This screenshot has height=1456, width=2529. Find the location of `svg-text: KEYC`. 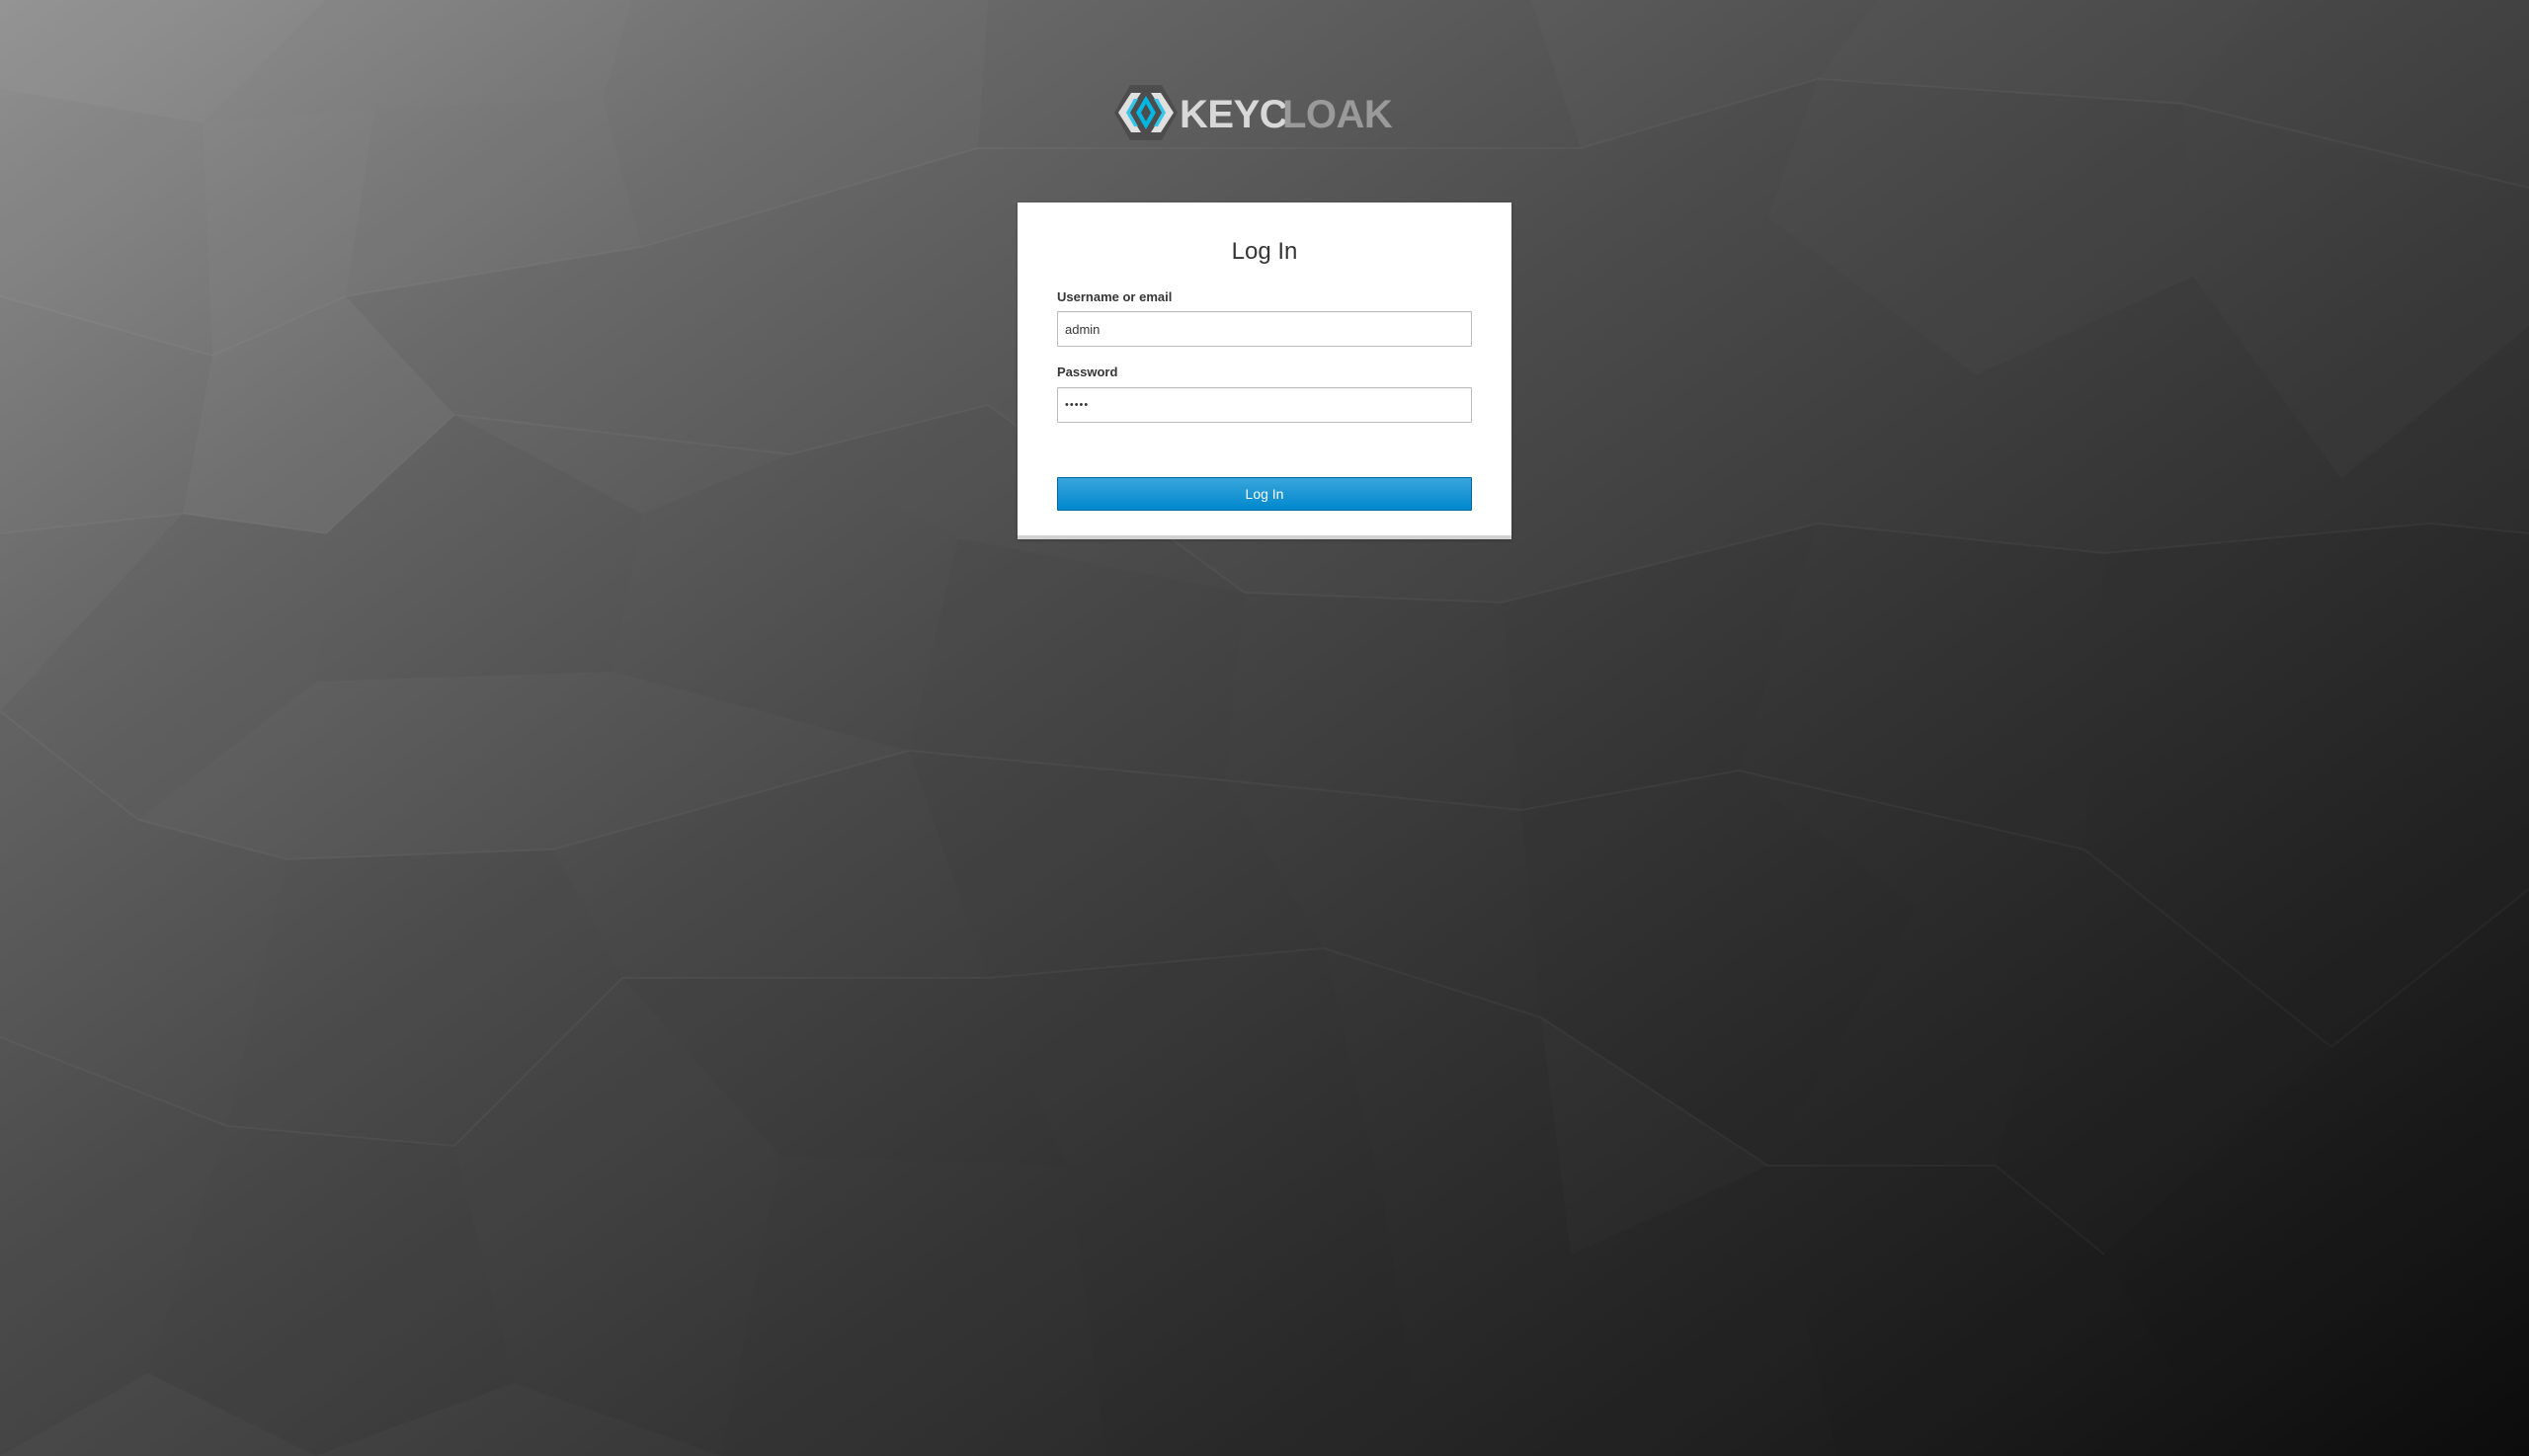

svg-text: KEYC is located at coordinates (1233, 114).